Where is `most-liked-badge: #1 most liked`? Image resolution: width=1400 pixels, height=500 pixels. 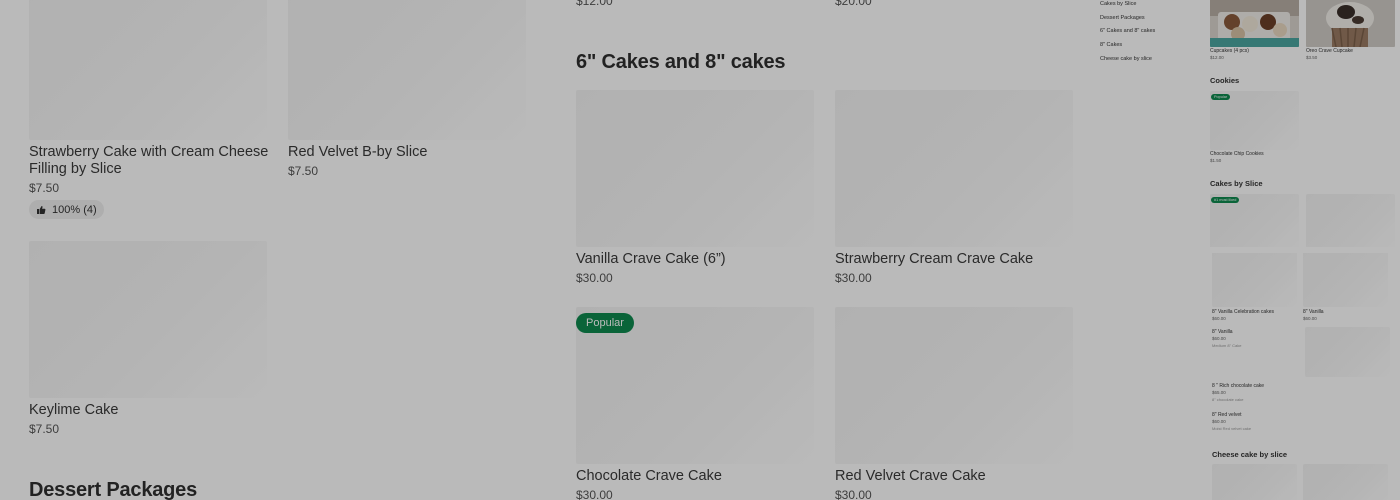
most-liked-badge: #1 most liked is located at coordinates (1225, 200).